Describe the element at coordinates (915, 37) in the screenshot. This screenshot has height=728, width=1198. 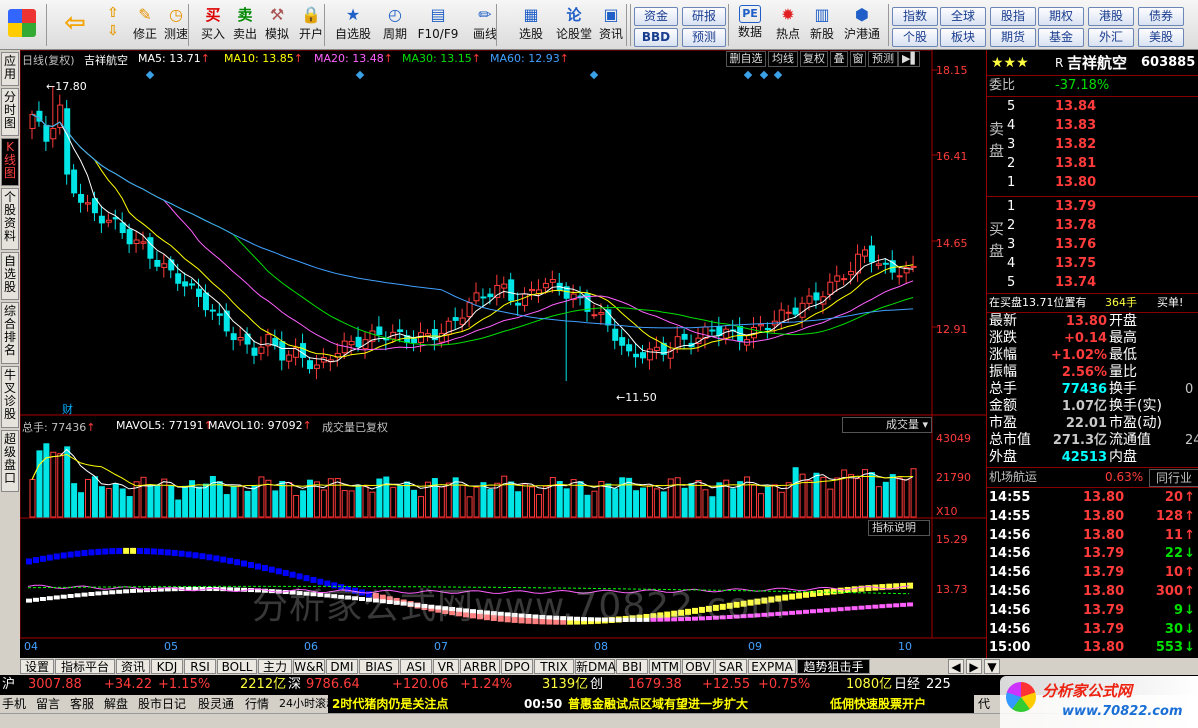
I see `market-button-6: 个股` at that location.